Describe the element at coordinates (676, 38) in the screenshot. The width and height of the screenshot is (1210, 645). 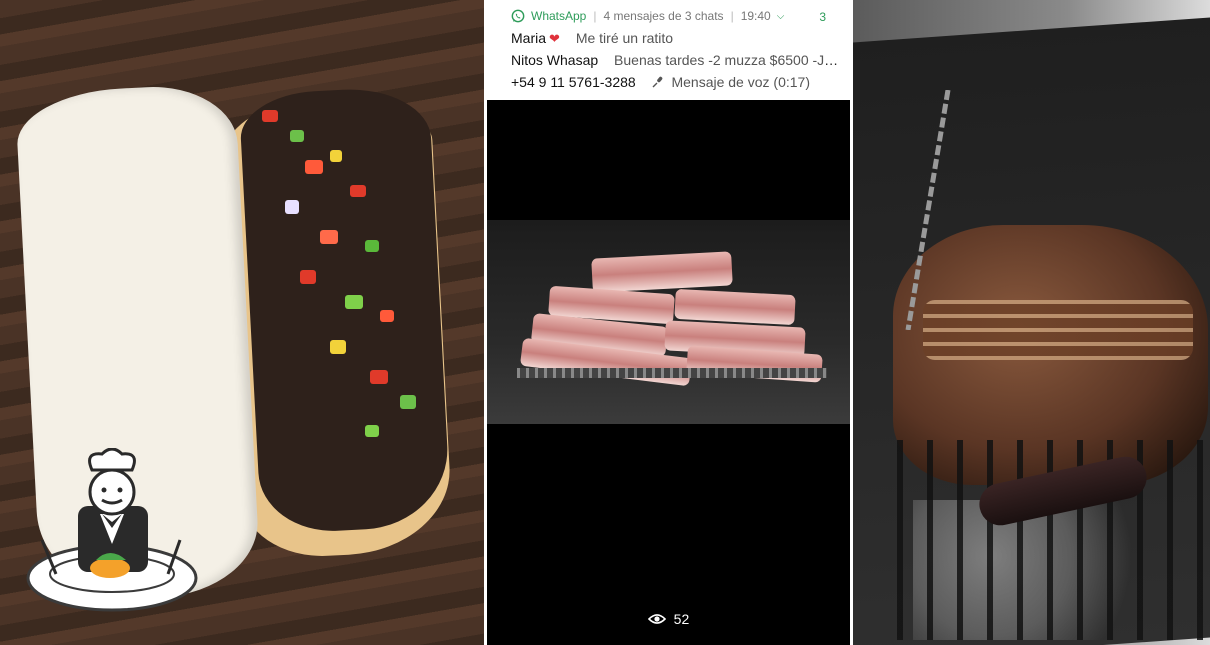
I see `message-item: Maria ❤ Me tiré un ratito` at that location.